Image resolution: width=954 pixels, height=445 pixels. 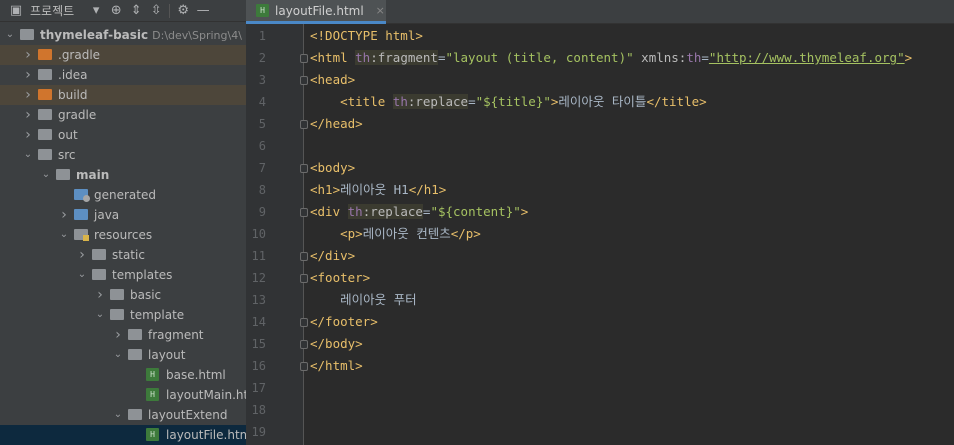 I want to click on code-token: "${content}", so click(x=475, y=211).